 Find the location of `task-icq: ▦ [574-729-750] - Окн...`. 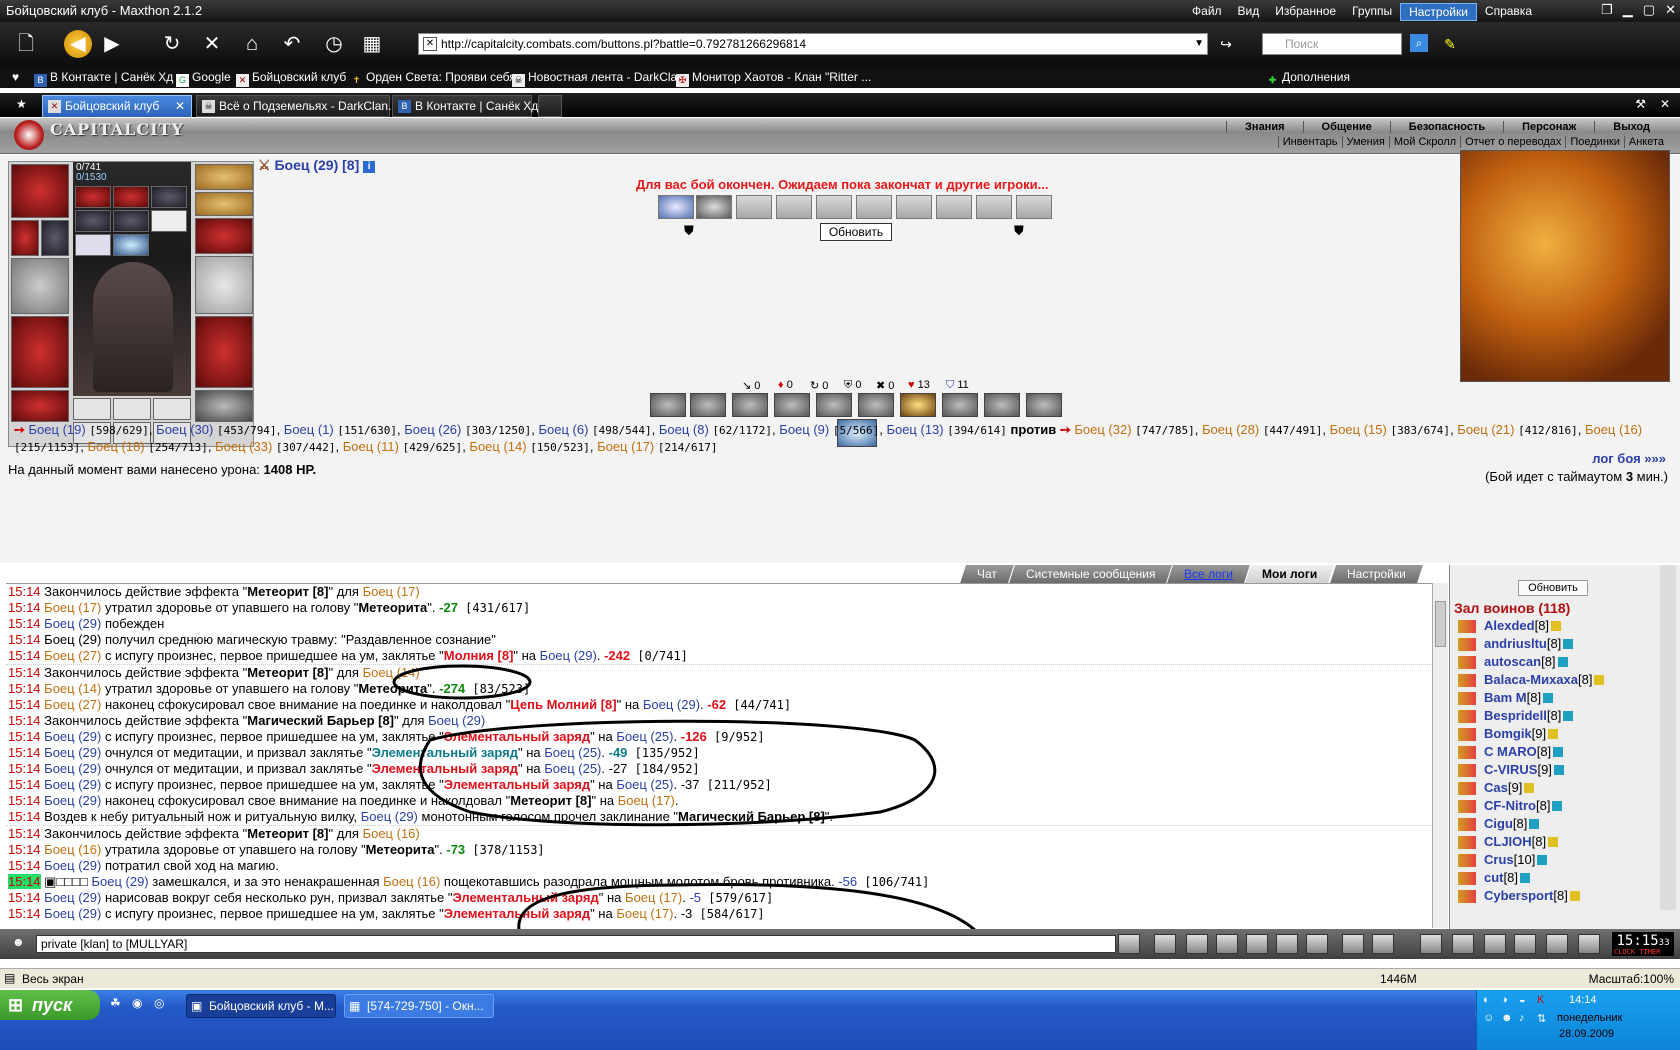

task-icq: ▦ [574-729-750] - Окн... is located at coordinates (419, 1006).